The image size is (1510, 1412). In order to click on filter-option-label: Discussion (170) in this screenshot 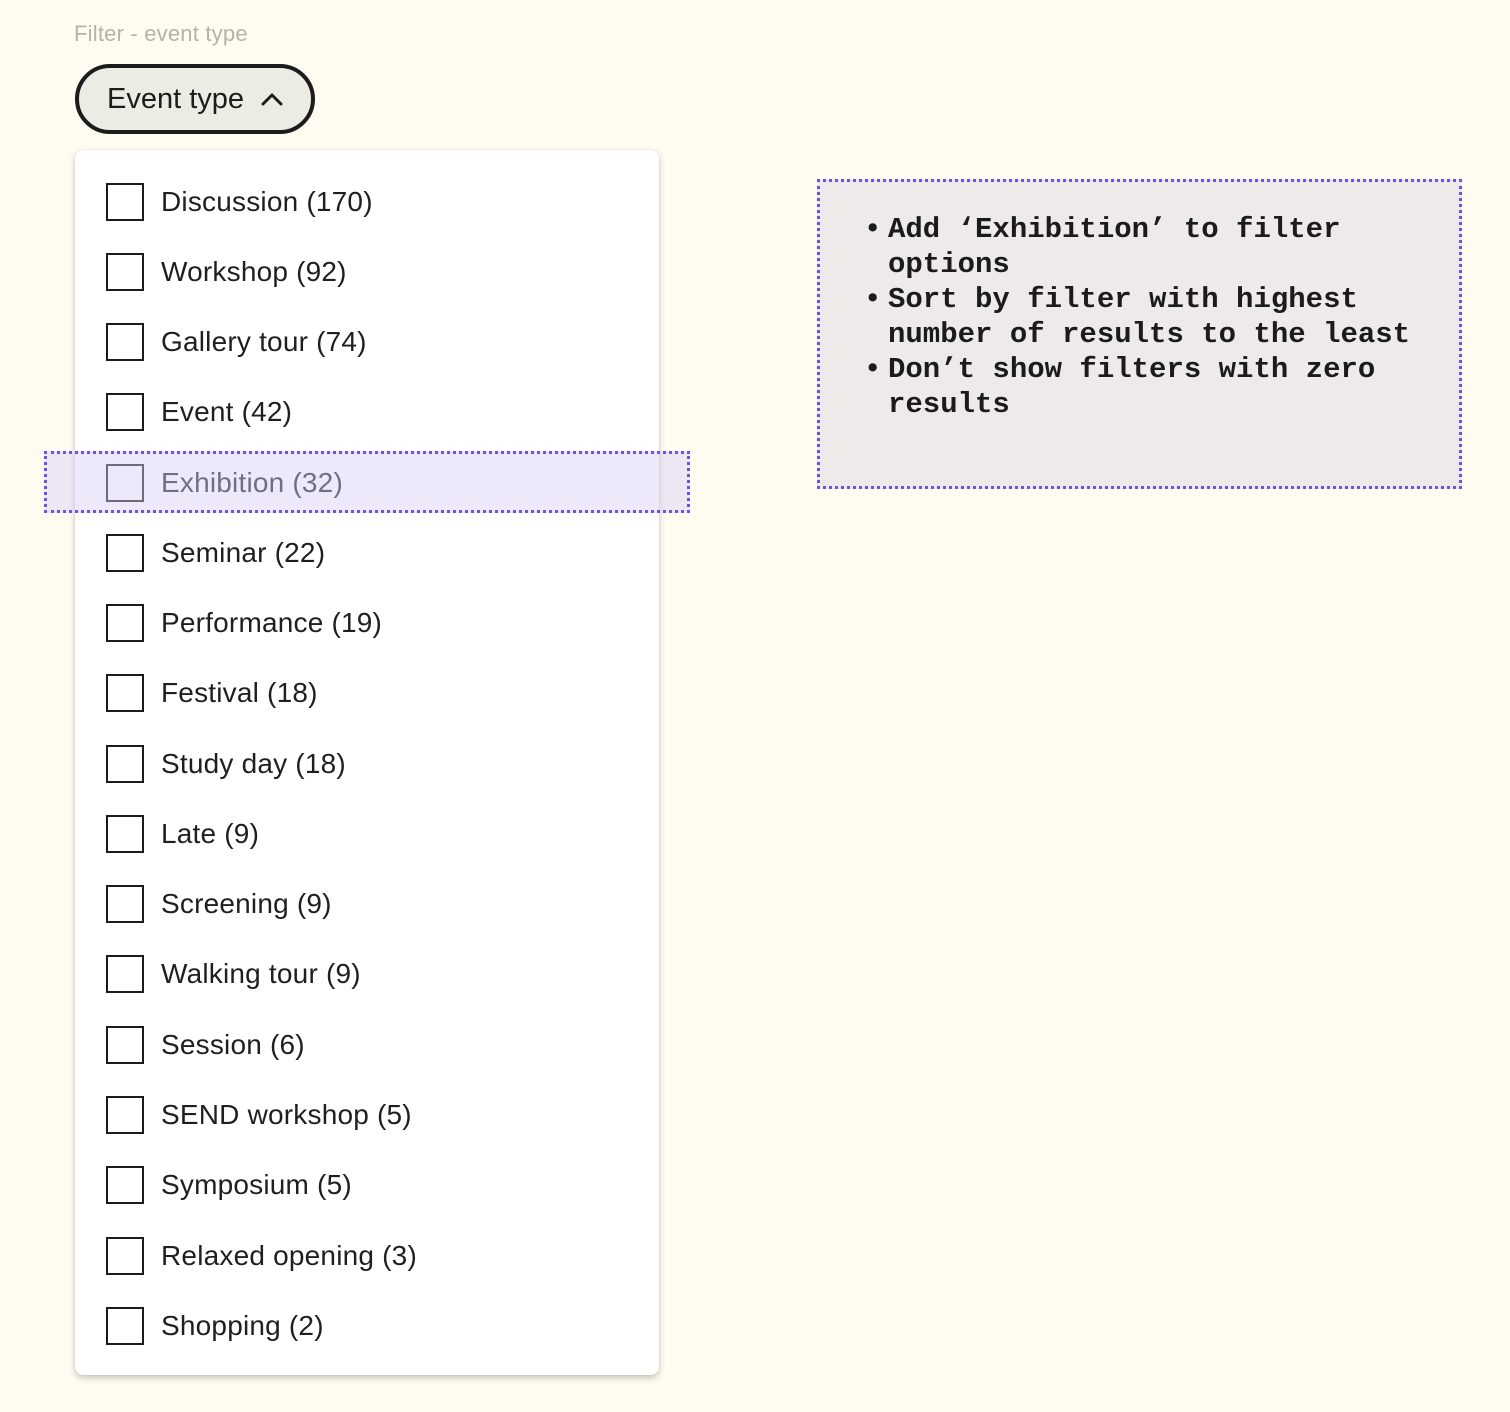, I will do `click(267, 201)`.